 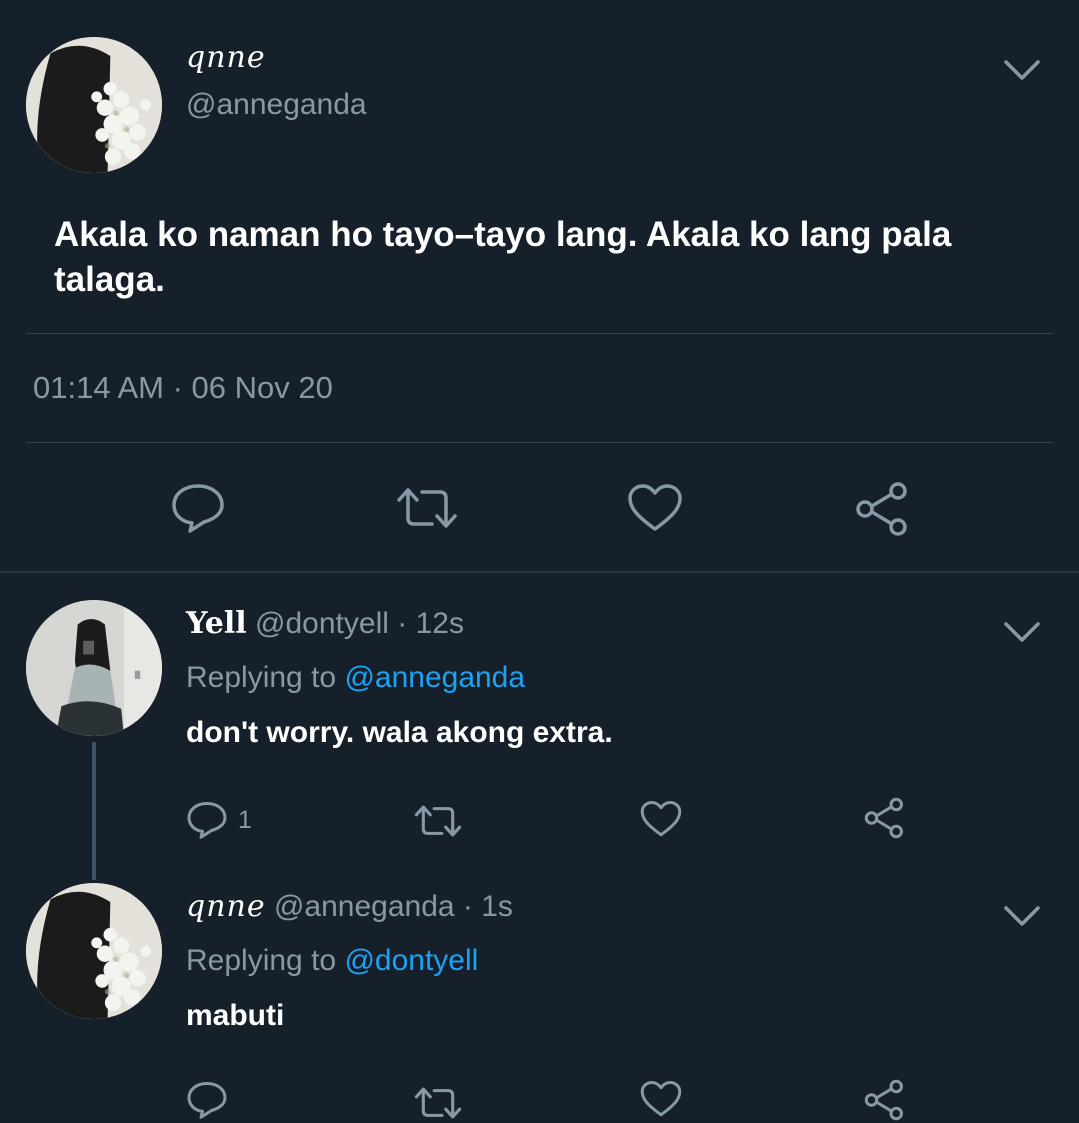 I want to click on reply-header: Yell @dontyell · 12s, so click(x=325, y=623).